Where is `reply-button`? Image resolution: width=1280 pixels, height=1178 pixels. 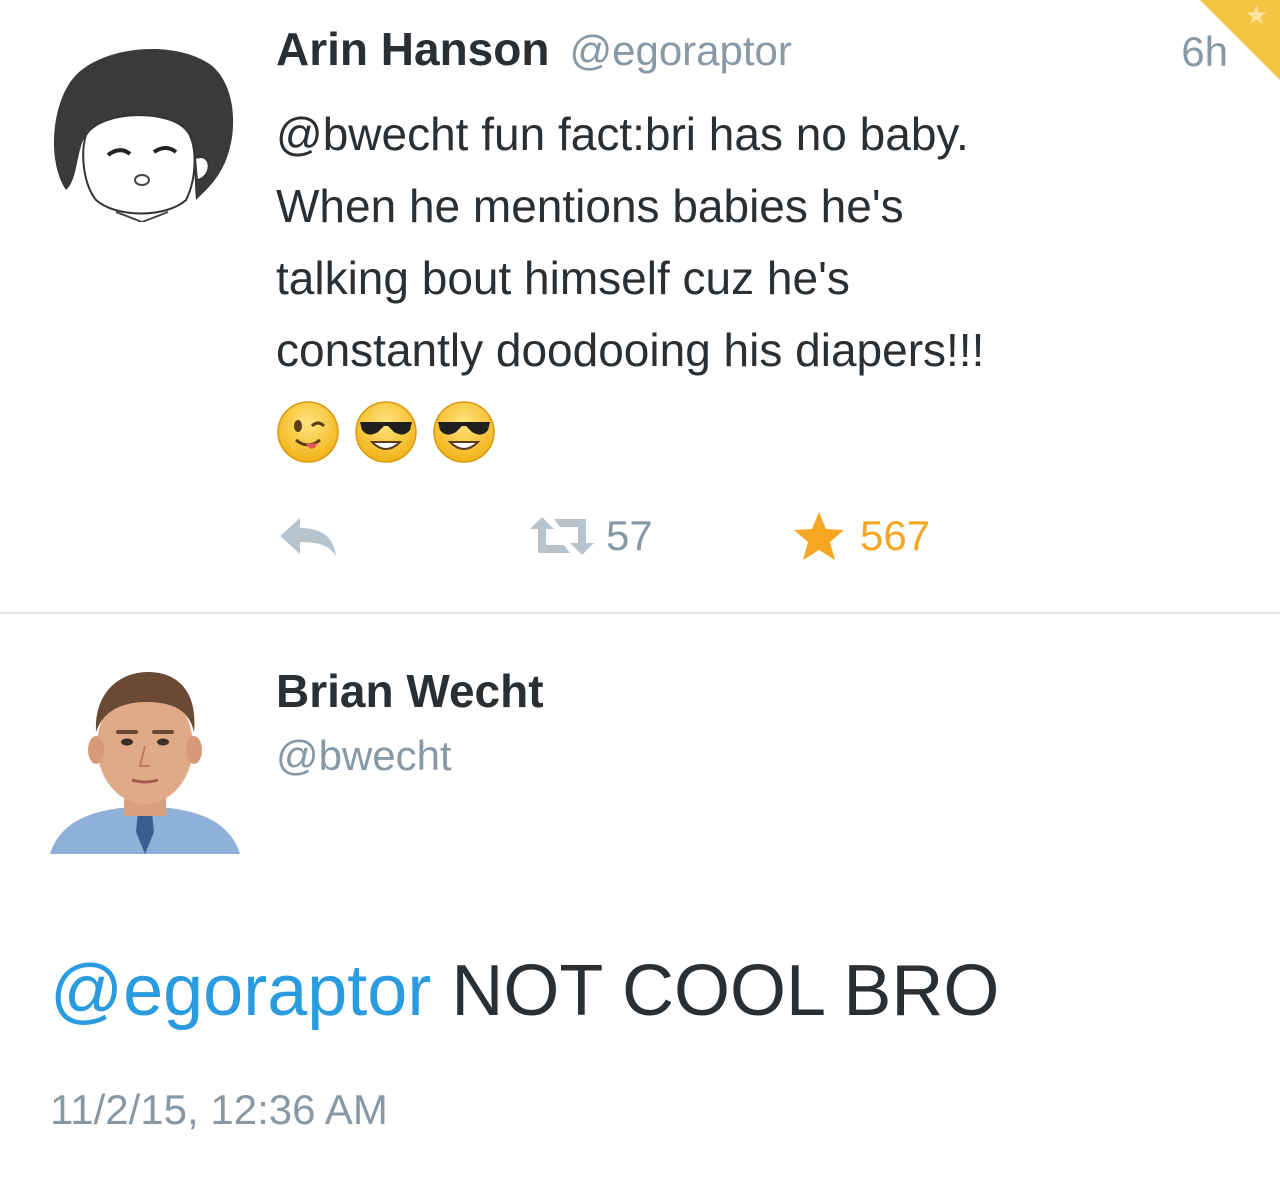
reply-button is located at coordinates (308, 537).